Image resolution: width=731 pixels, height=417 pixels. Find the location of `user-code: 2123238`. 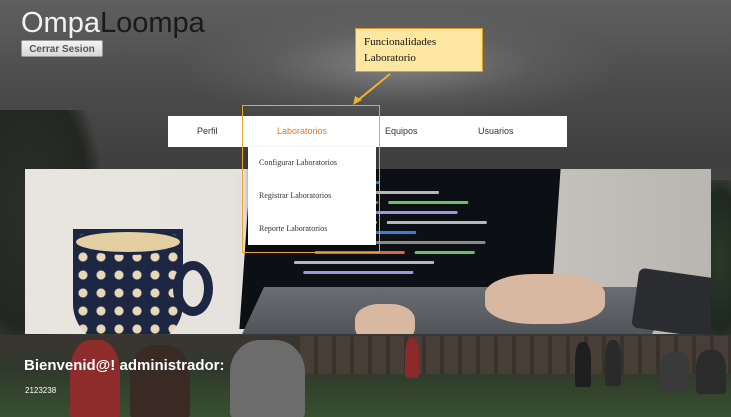

user-code: 2123238 is located at coordinates (41, 390).